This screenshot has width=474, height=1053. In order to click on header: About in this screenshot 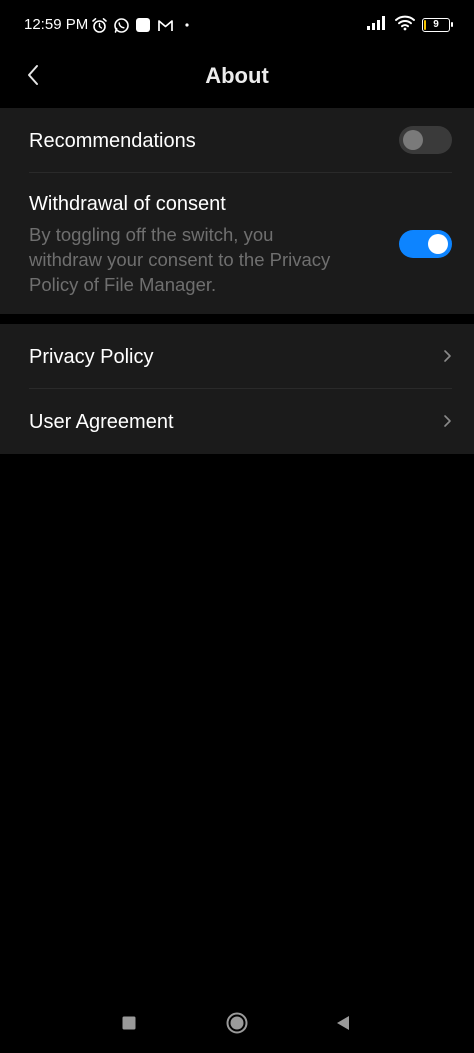, I will do `click(237, 78)`.